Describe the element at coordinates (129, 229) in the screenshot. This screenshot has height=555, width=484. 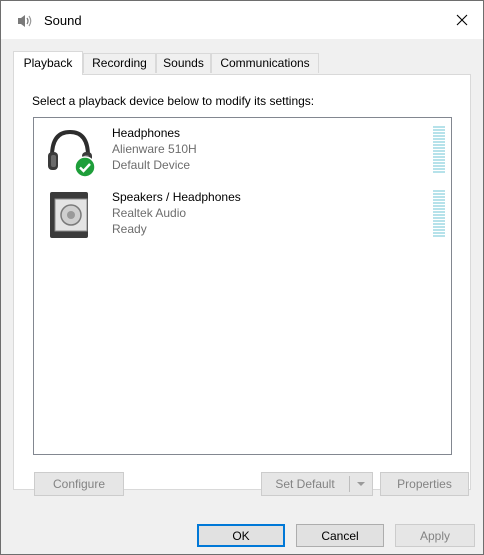
I see `device-status: Ready` at that location.